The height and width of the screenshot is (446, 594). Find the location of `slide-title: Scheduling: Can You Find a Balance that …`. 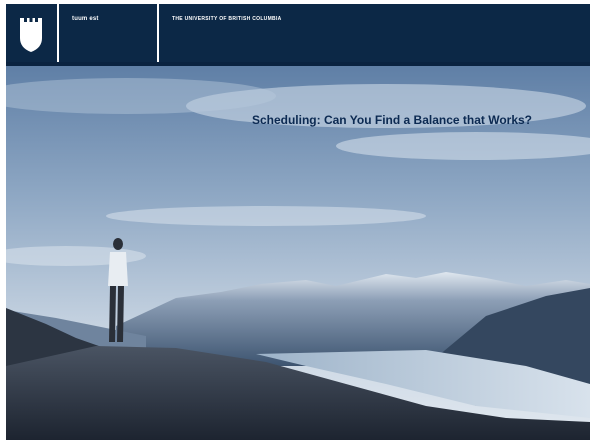

slide-title: Scheduling: Can You Find a Balance that … is located at coordinates (392, 120).